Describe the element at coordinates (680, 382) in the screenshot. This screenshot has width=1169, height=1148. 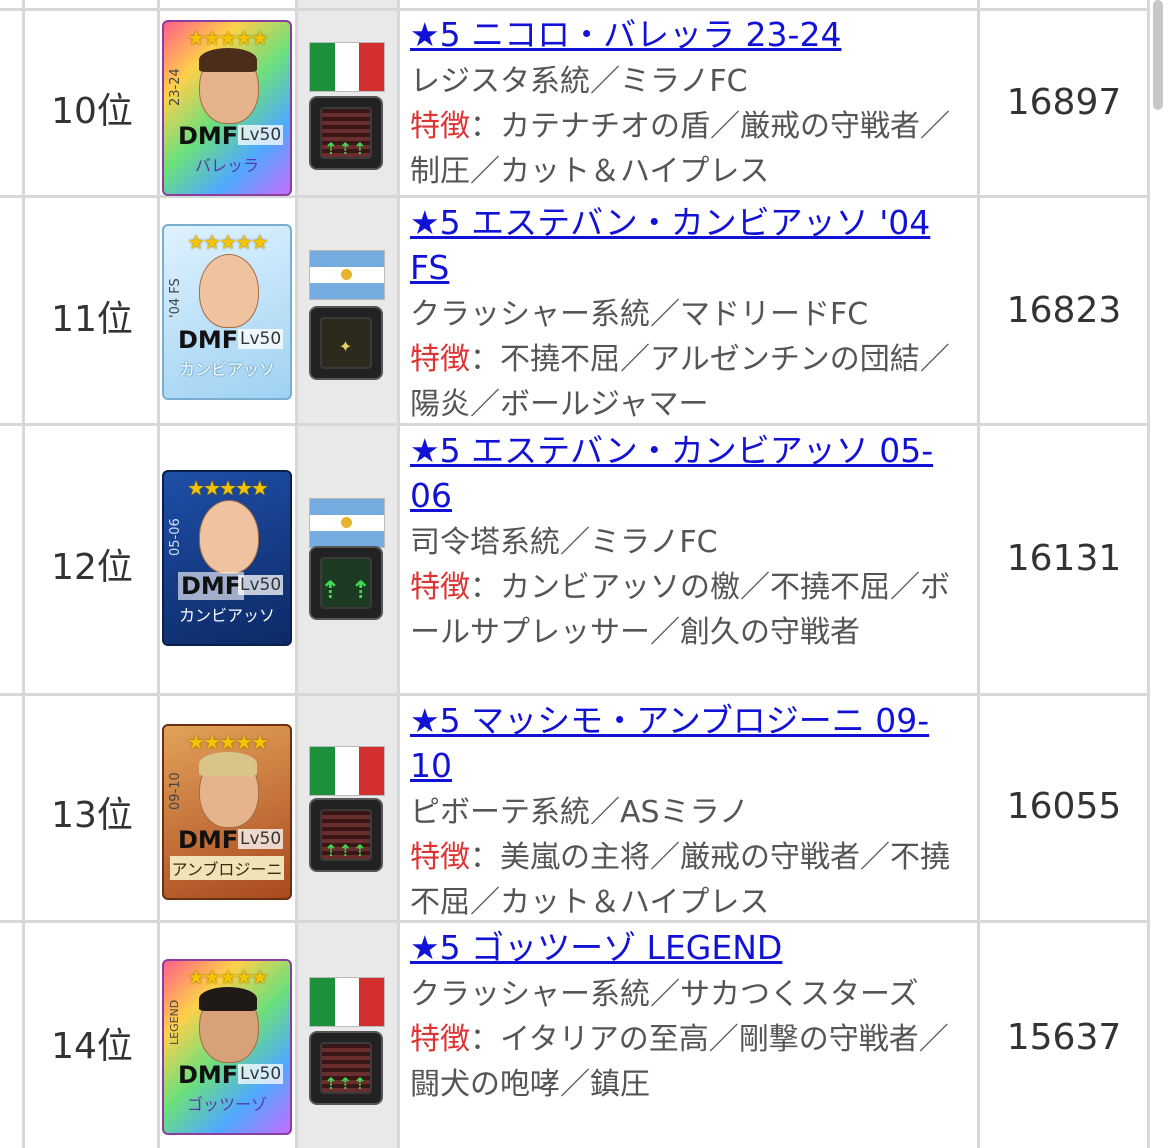
I see `feature-text: ：不撓不屈／アルゼンチンの団結／陽炎／ボールジャマー` at that location.